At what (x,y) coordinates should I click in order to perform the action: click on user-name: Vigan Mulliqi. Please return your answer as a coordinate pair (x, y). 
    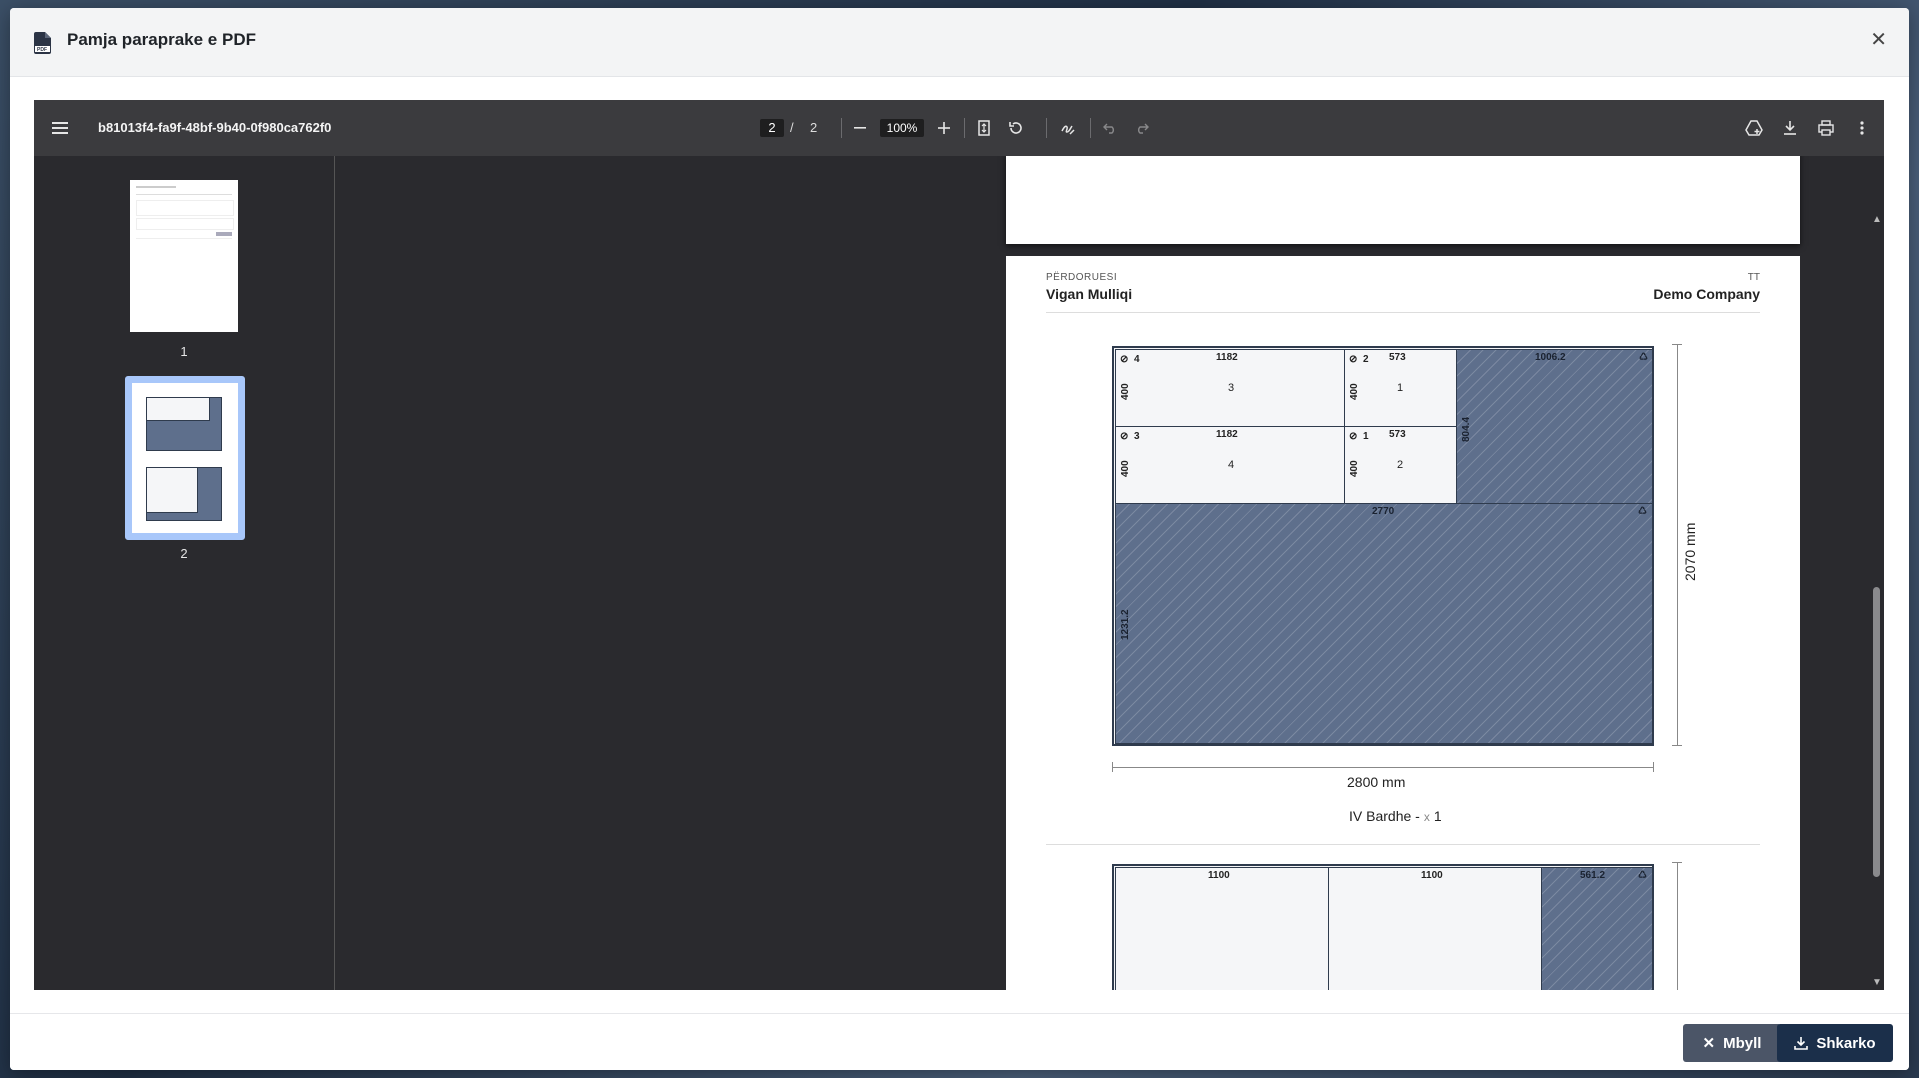
    Looking at the image, I should click on (1089, 294).